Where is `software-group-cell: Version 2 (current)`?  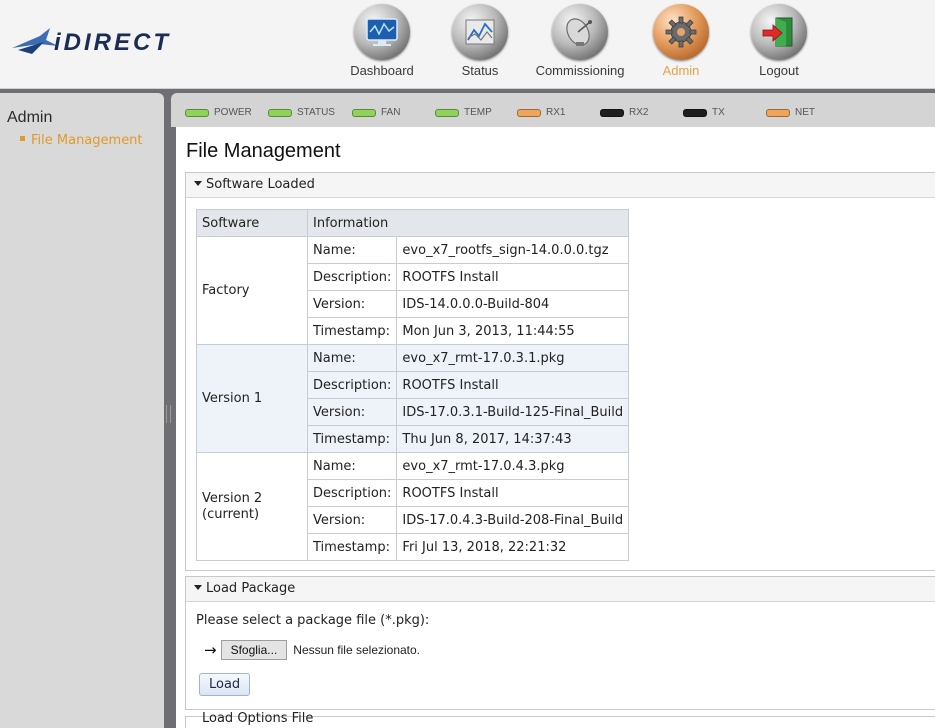
software-group-cell: Version 2 (current) is located at coordinates (252, 506).